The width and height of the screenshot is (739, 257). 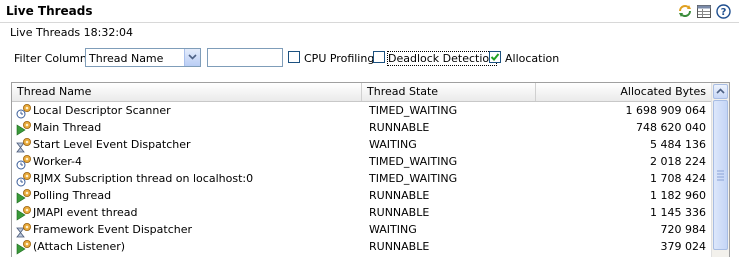 I want to click on thread-name: Polling Thread, so click(x=72, y=195).